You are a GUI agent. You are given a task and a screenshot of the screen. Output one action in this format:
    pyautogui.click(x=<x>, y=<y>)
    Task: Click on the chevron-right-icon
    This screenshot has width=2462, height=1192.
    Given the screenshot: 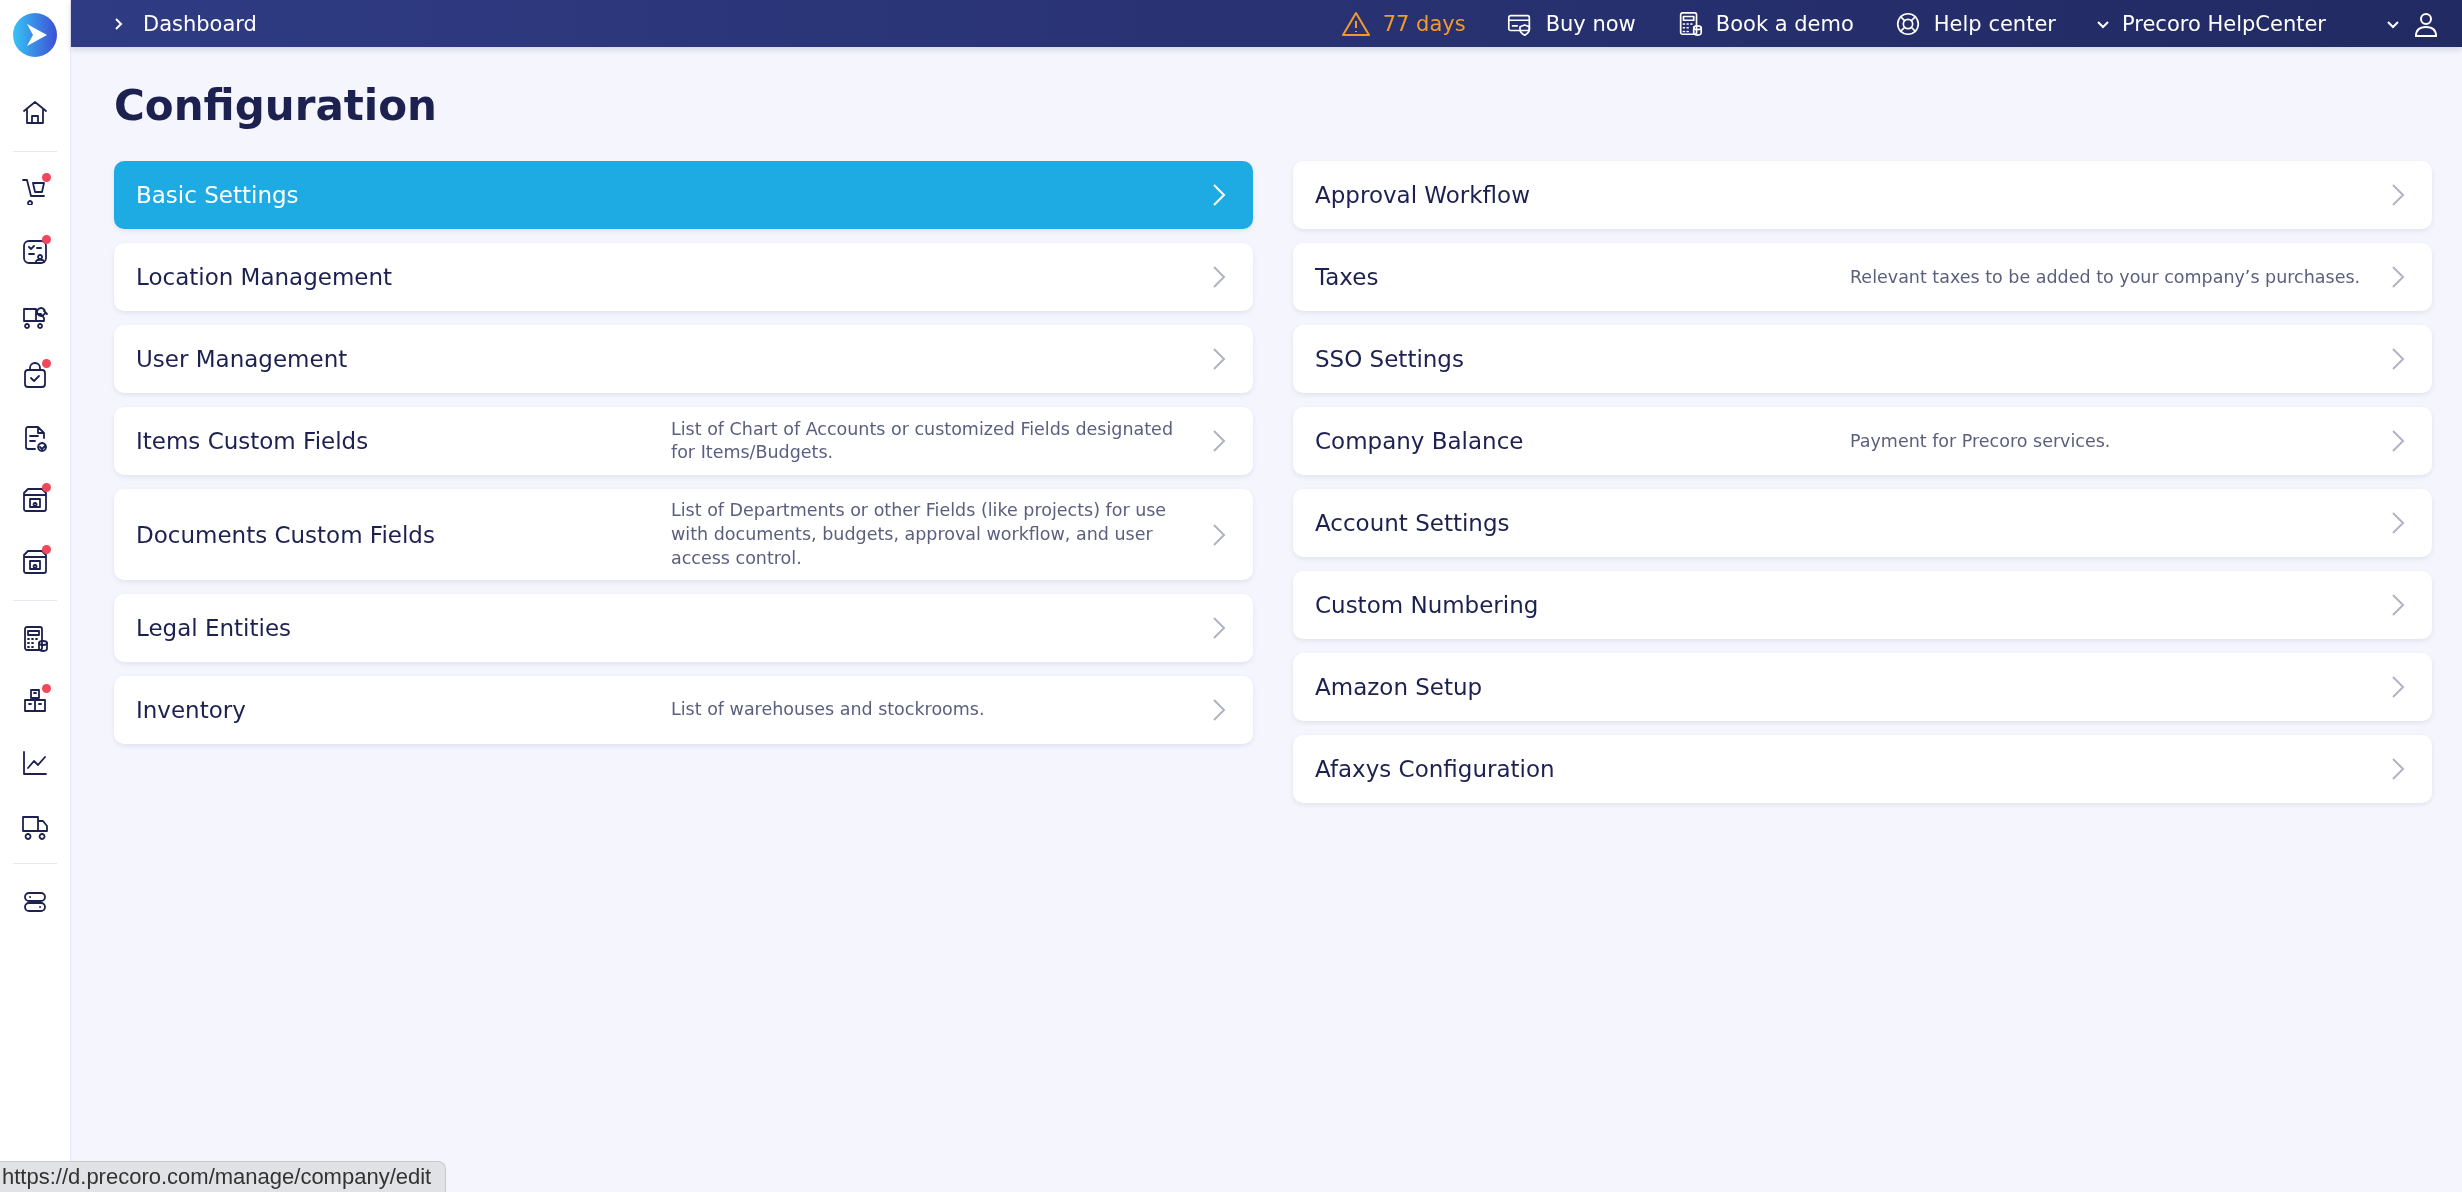 What is the action you would take?
    pyautogui.click(x=1219, y=534)
    